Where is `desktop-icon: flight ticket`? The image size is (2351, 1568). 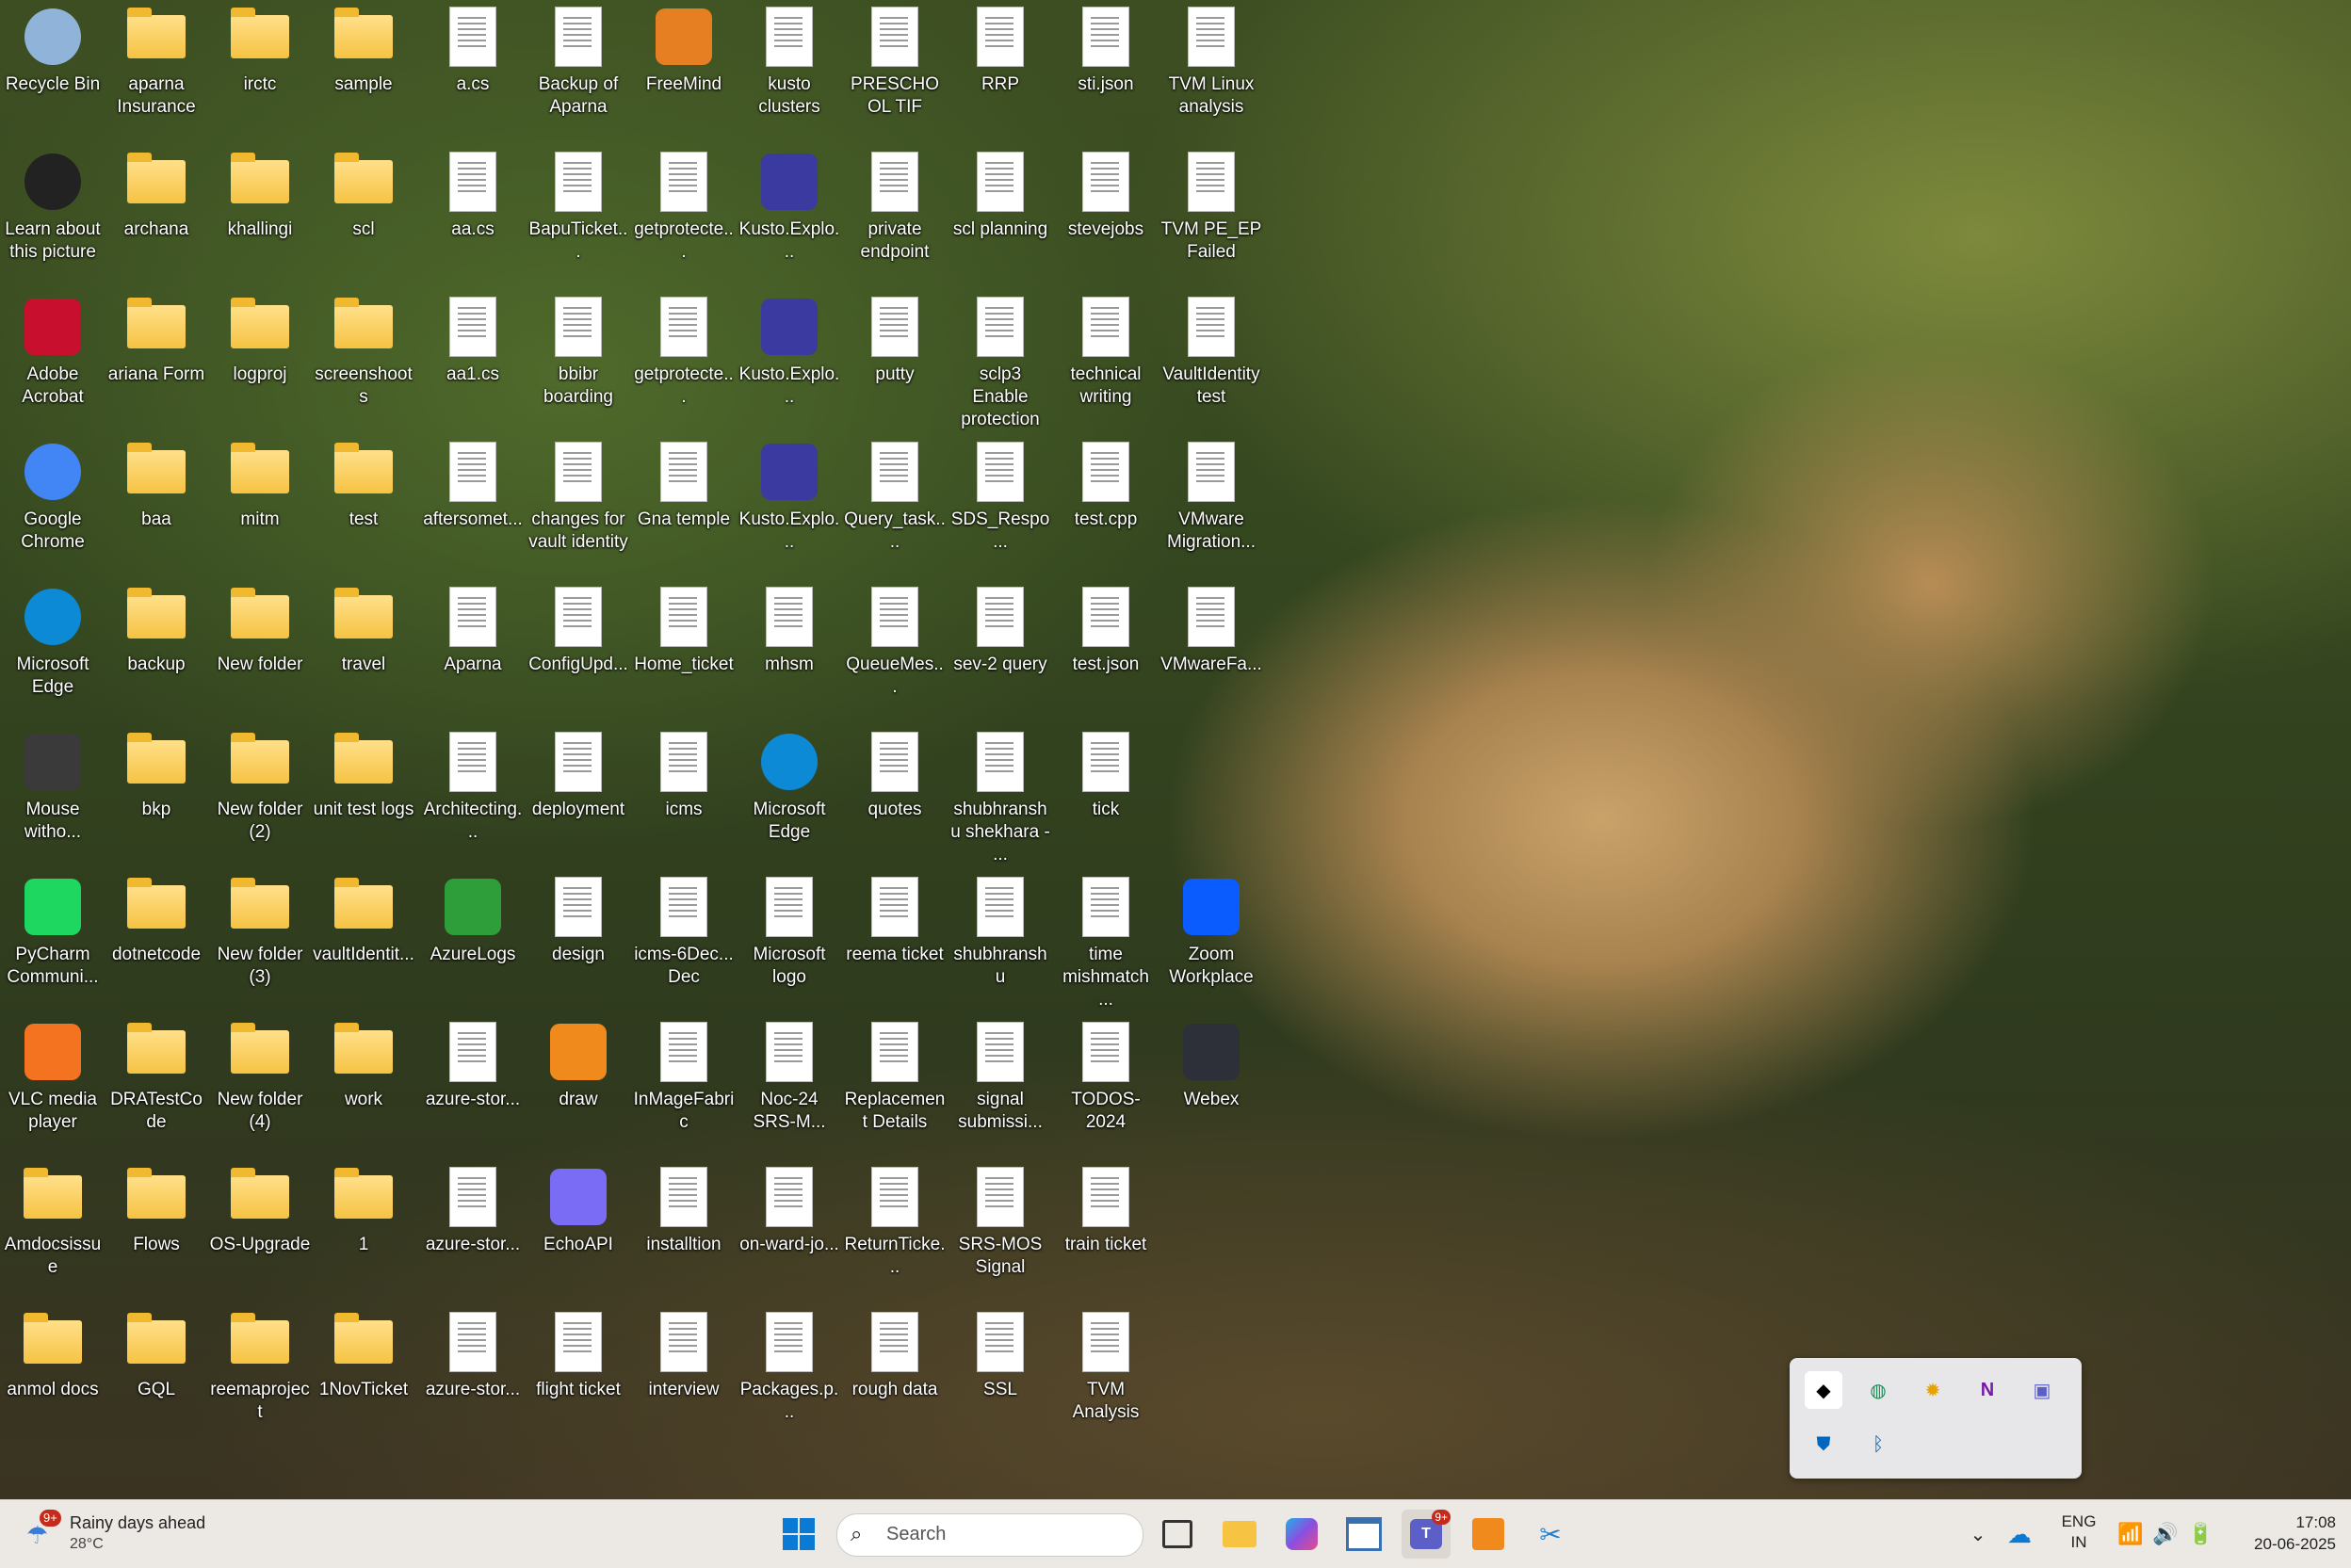 desktop-icon: flight ticket is located at coordinates (578, 1353).